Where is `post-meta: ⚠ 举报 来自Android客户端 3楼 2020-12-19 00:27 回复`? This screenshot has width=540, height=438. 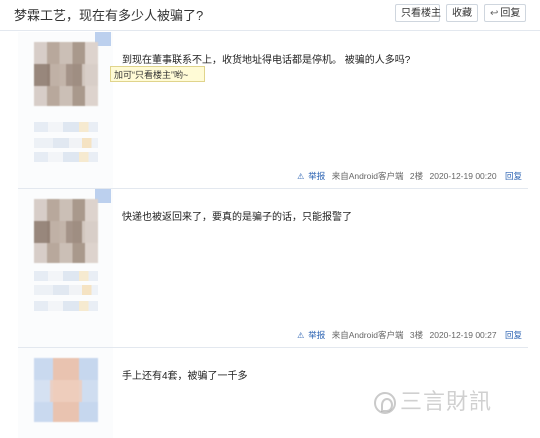 post-meta: ⚠ 举报 来自Android客户端 3楼 2020-12-19 00:27 回复 is located at coordinates (407, 335).